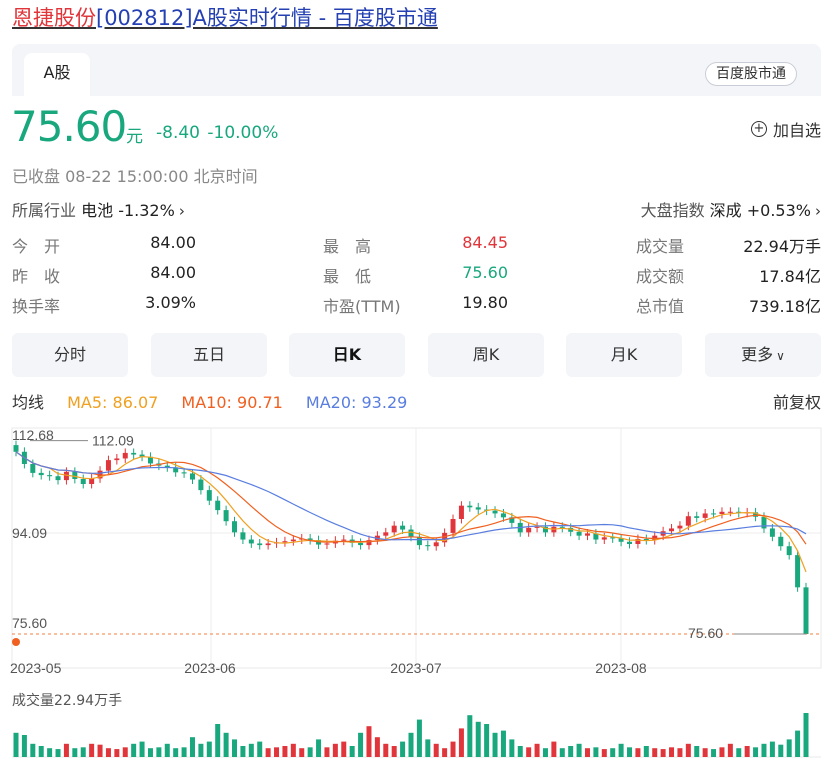 This screenshot has height=769, width=831. What do you see at coordinates (621, 668) in the screenshot?
I see `x-axis-label: 2023-08` at bounding box center [621, 668].